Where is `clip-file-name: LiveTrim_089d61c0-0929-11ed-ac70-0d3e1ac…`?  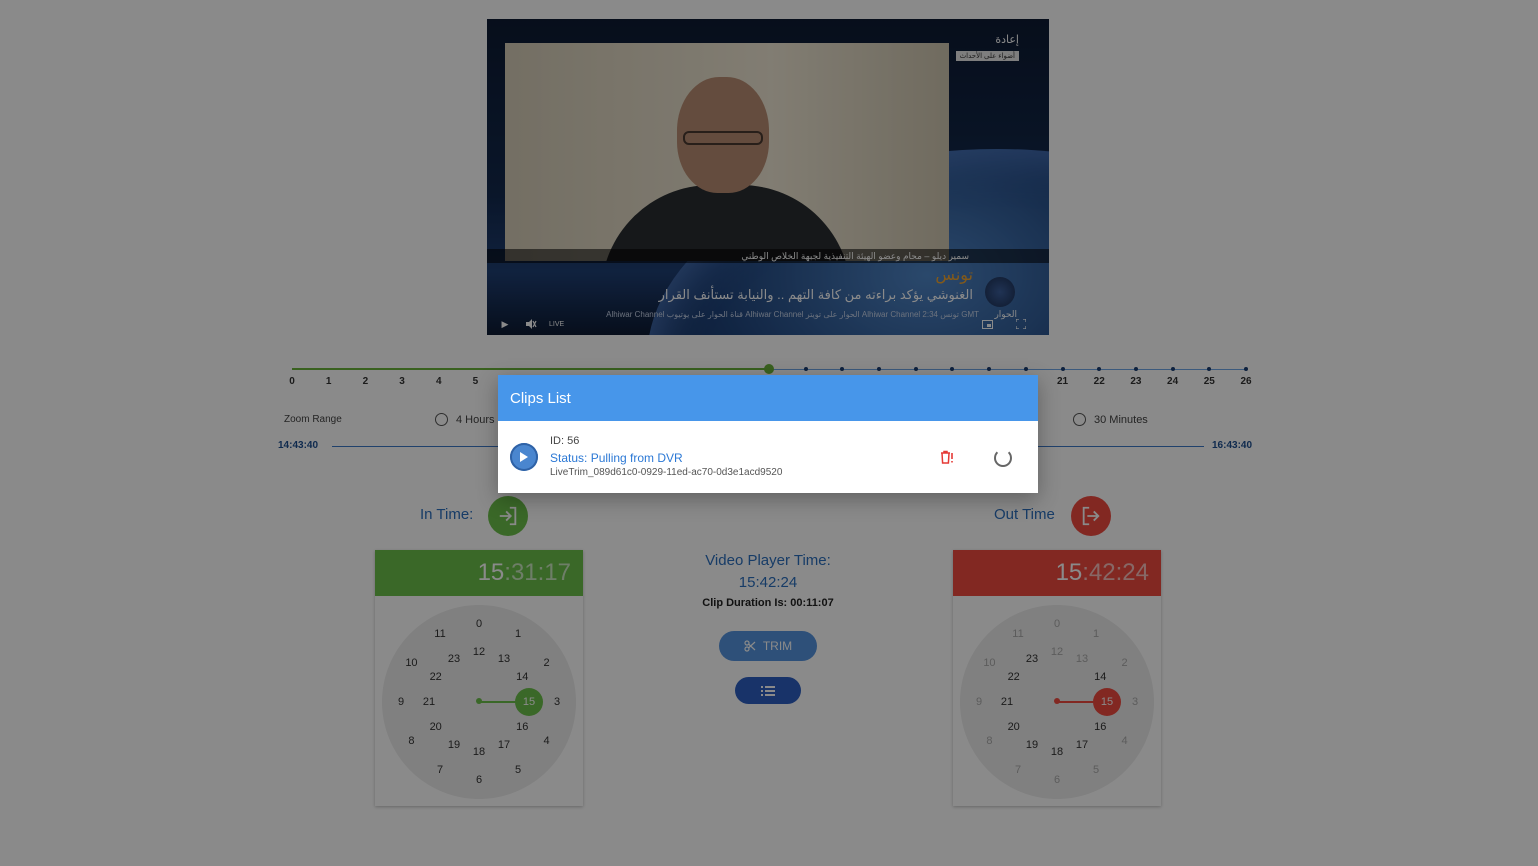 clip-file-name: LiveTrim_089d61c0-0929-11ed-ac70-0d3e1ac… is located at coordinates (666, 472).